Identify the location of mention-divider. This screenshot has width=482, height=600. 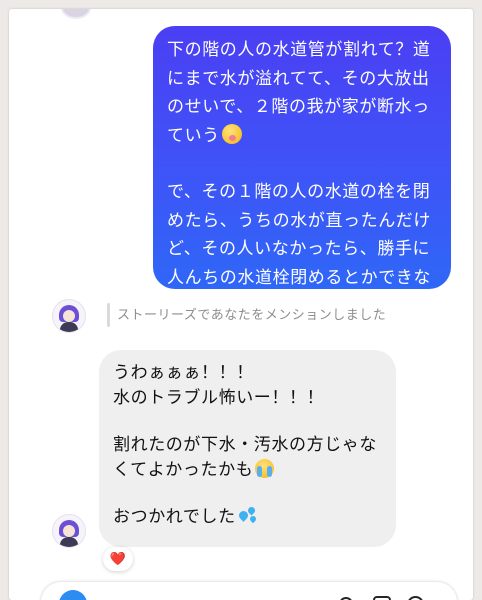
(108, 315).